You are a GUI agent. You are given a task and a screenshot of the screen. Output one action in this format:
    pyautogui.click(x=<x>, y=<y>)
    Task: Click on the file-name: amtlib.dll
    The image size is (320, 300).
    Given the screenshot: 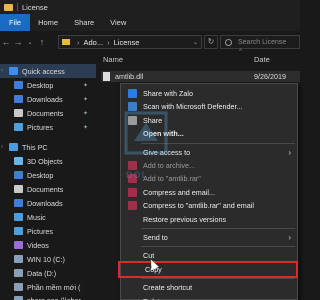 What is the action you would take?
    pyautogui.click(x=129, y=76)
    